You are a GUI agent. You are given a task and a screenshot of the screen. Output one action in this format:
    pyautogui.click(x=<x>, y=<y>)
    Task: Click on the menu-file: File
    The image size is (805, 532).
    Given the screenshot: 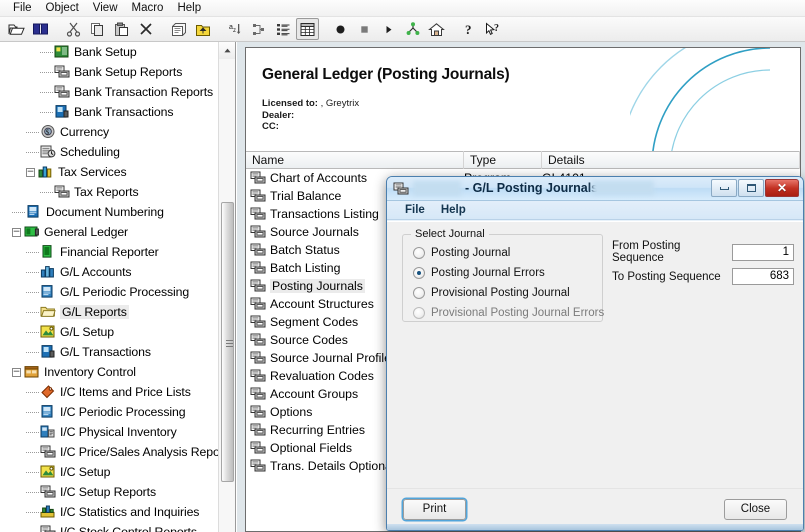 What is the action you would take?
    pyautogui.click(x=22, y=8)
    